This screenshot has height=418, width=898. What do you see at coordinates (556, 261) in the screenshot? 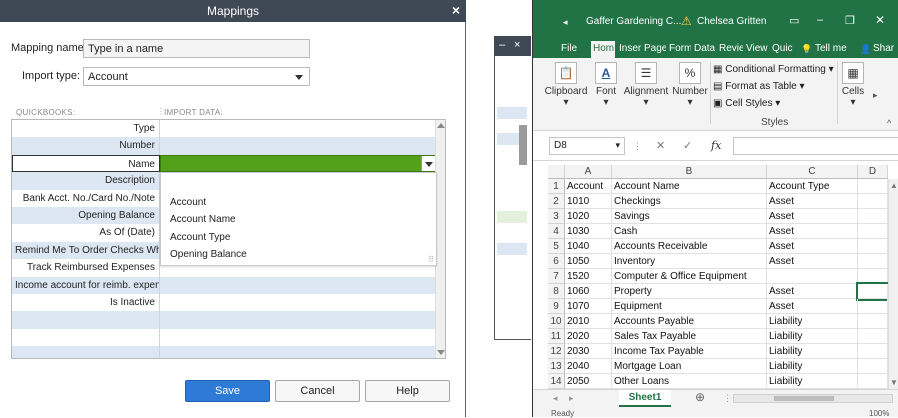
I see `row-header: 6` at bounding box center [556, 261].